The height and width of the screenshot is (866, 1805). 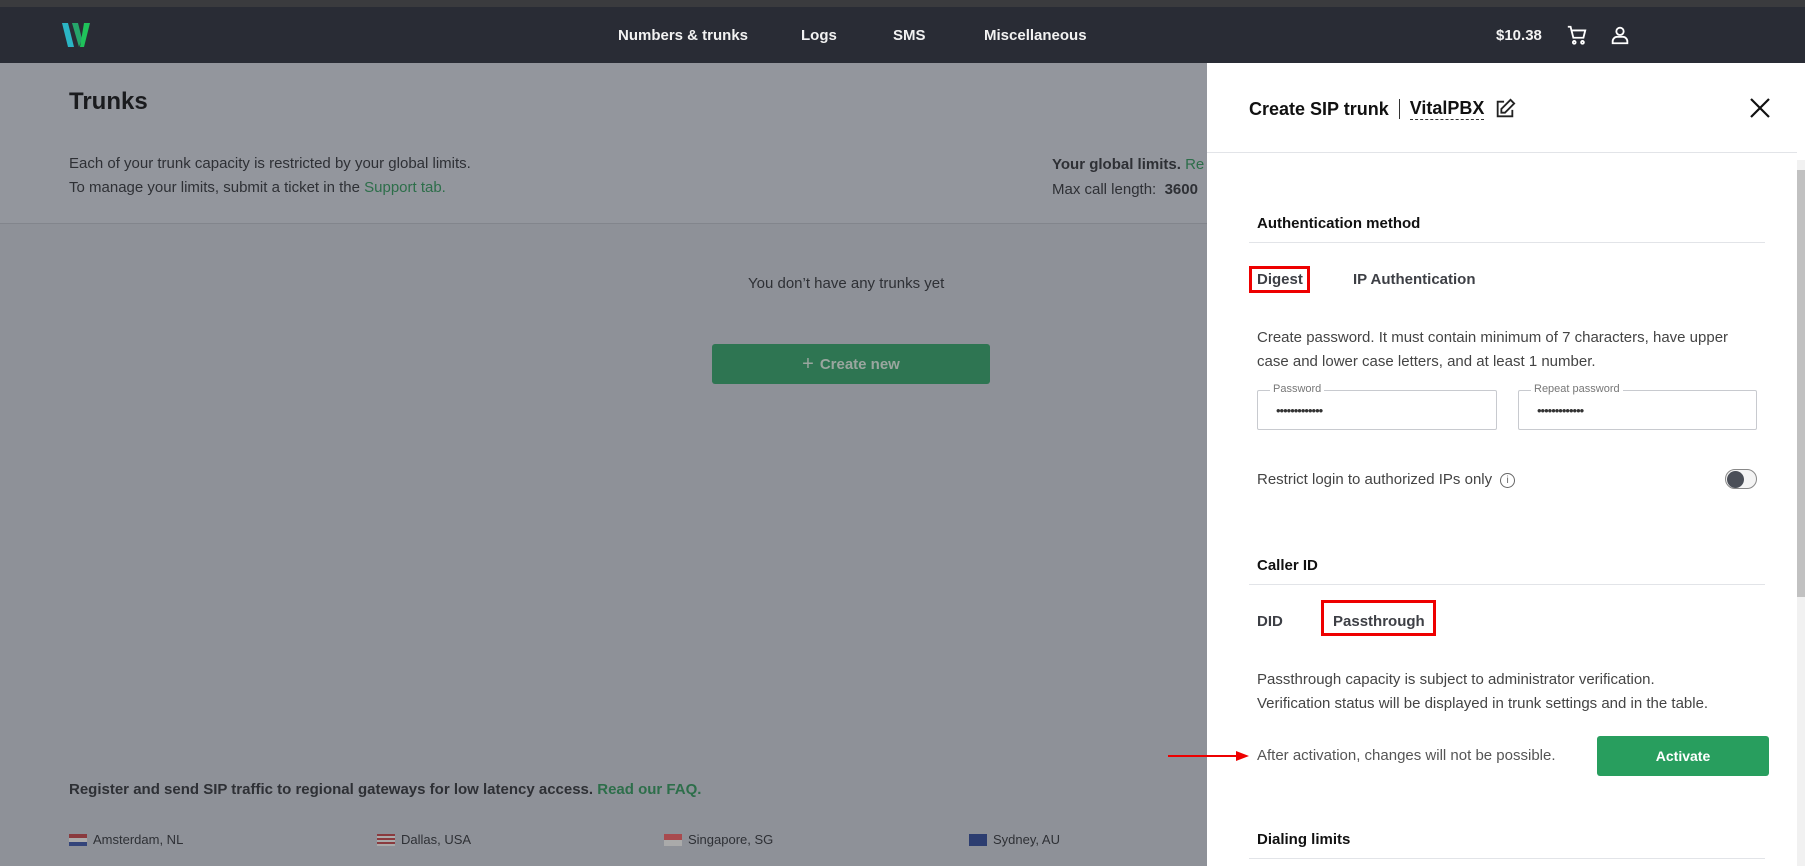 I want to click on city-label: Amsterdam, NL, so click(x=138, y=839).